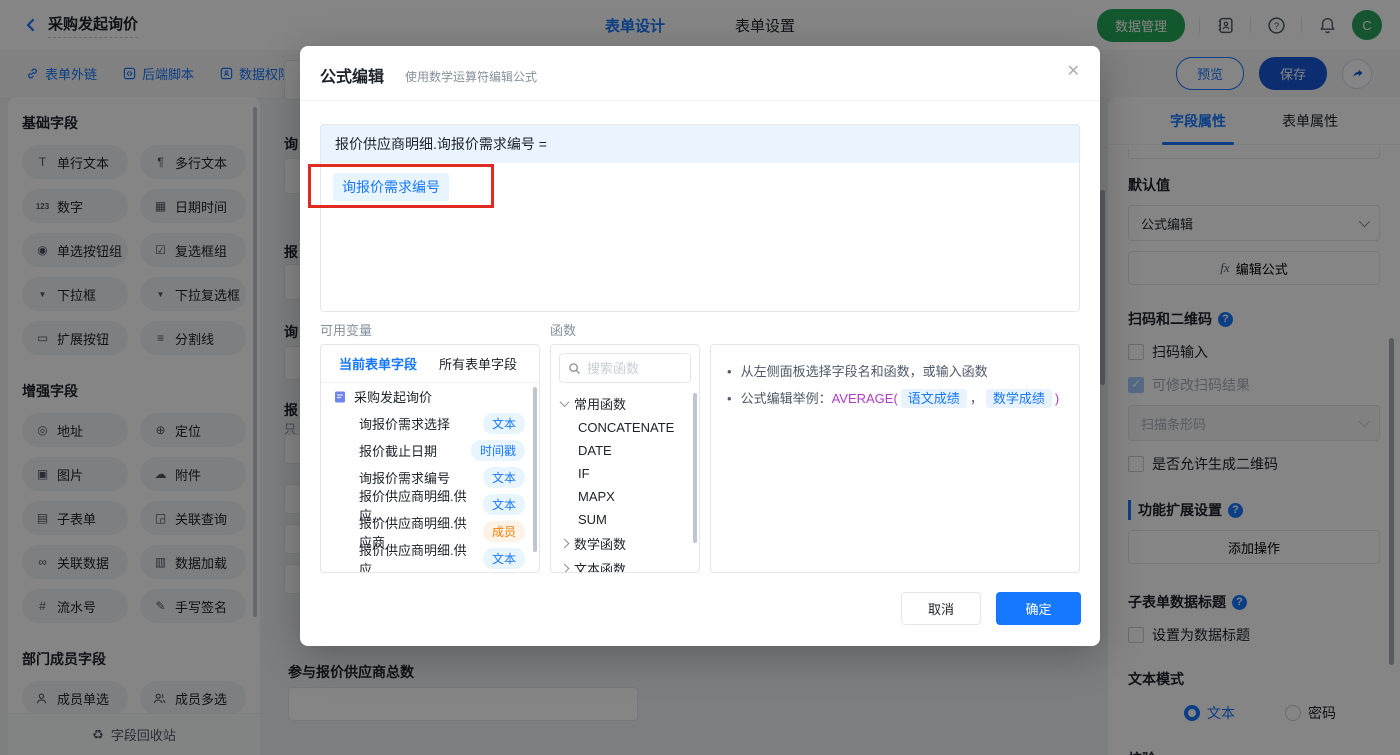  Describe the element at coordinates (634, 368) in the screenshot. I see `function-search-input` at that location.